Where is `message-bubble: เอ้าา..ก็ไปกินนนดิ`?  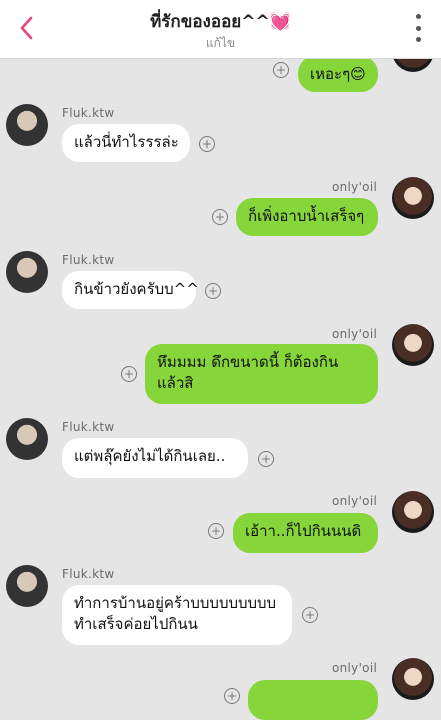
message-bubble: เอ้าา..ก็ไปกินนนดิ is located at coordinates (305, 533).